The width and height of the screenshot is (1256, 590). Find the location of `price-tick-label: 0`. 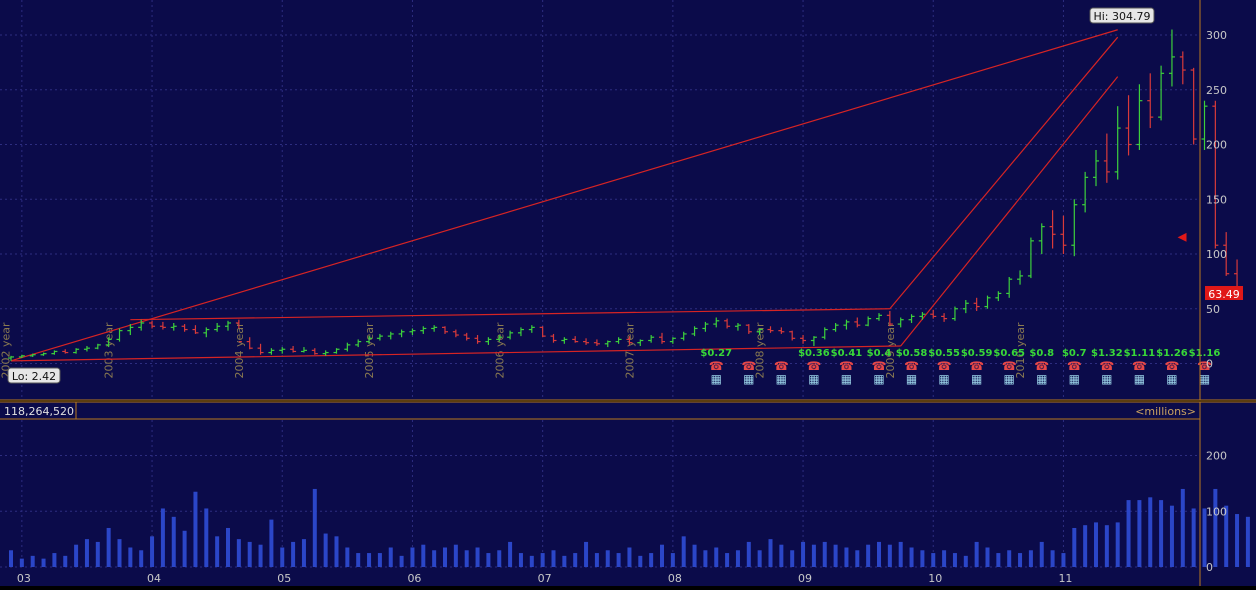

price-tick-label: 0 is located at coordinates (1209, 364).